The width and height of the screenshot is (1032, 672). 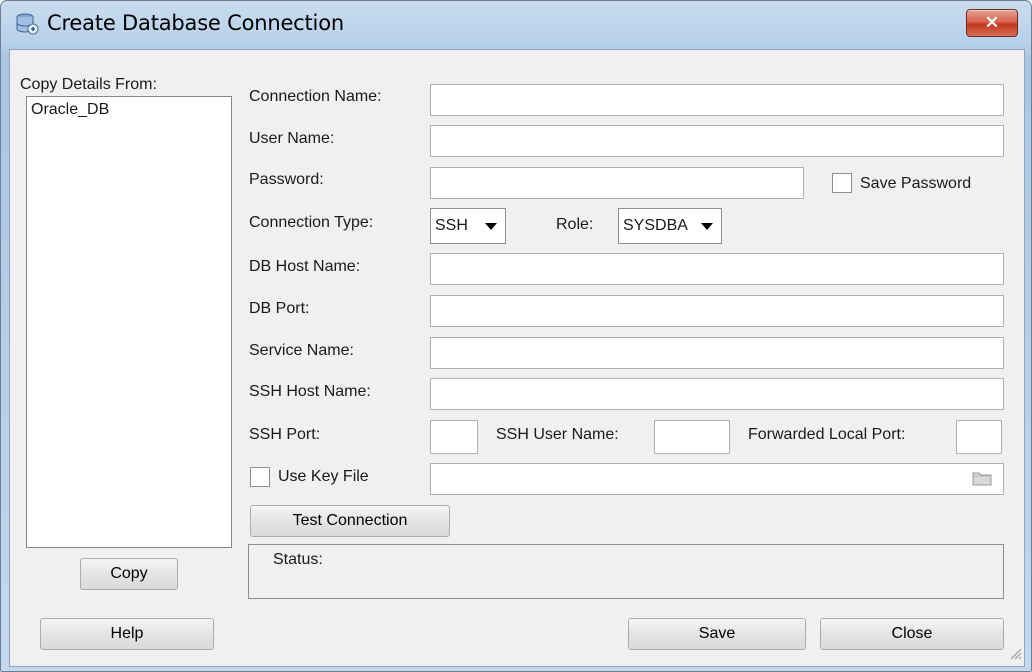 What do you see at coordinates (717, 394) in the screenshot?
I see `ssh-host-name-field` at bounding box center [717, 394].